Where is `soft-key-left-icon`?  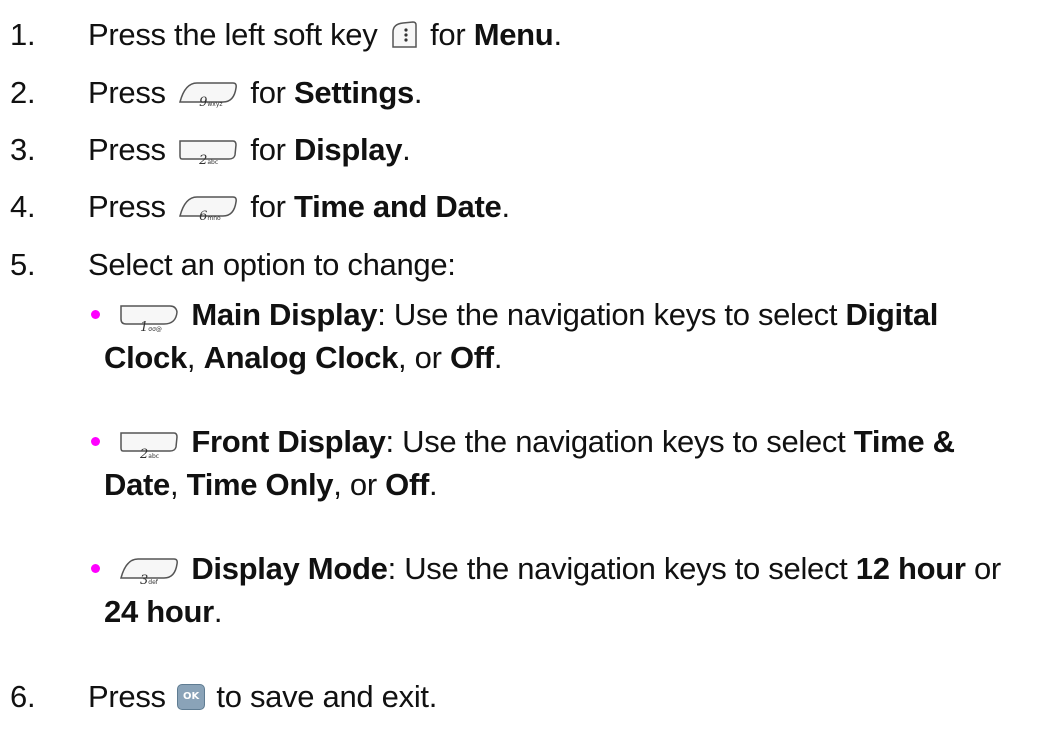
soft-key-left-icon is located at coordinates (404, 35).